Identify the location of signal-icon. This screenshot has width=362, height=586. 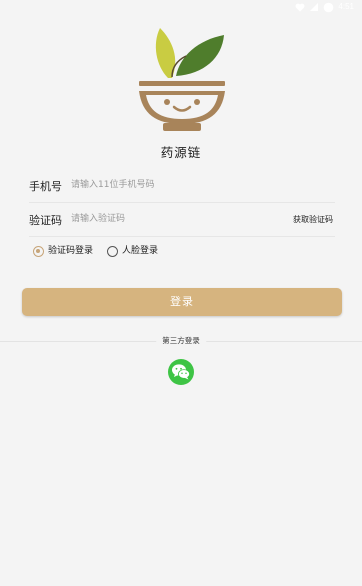
(314, 7).